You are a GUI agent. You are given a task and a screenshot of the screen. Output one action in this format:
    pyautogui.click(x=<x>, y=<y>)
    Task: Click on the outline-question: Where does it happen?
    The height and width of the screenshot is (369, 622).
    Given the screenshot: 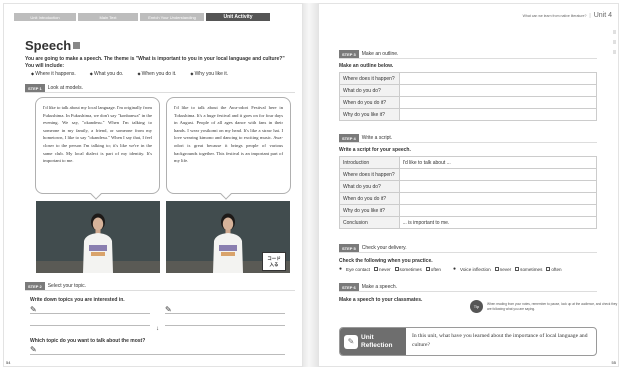 What is the action you would take?
    pyautogui.click(x=369, y=78)
    